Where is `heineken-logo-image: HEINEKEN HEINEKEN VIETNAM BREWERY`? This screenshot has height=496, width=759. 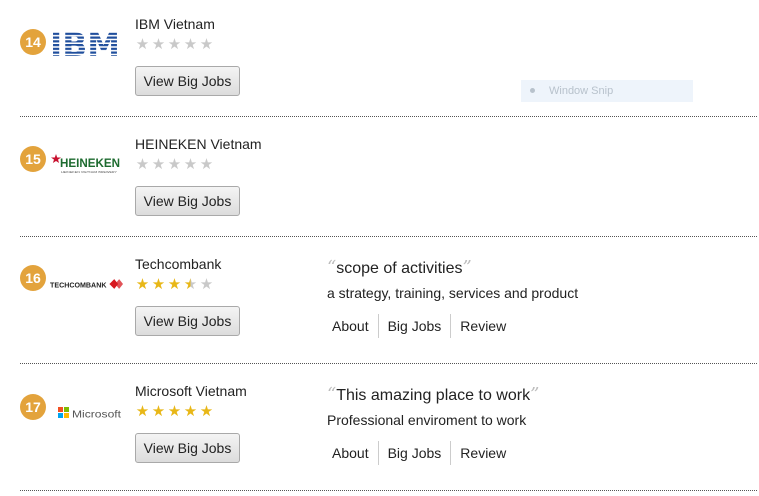 heineken-logo-image: HEINEKEN HEINEKEN VIETNAM BREWERY is located at coordinates (85, 164).